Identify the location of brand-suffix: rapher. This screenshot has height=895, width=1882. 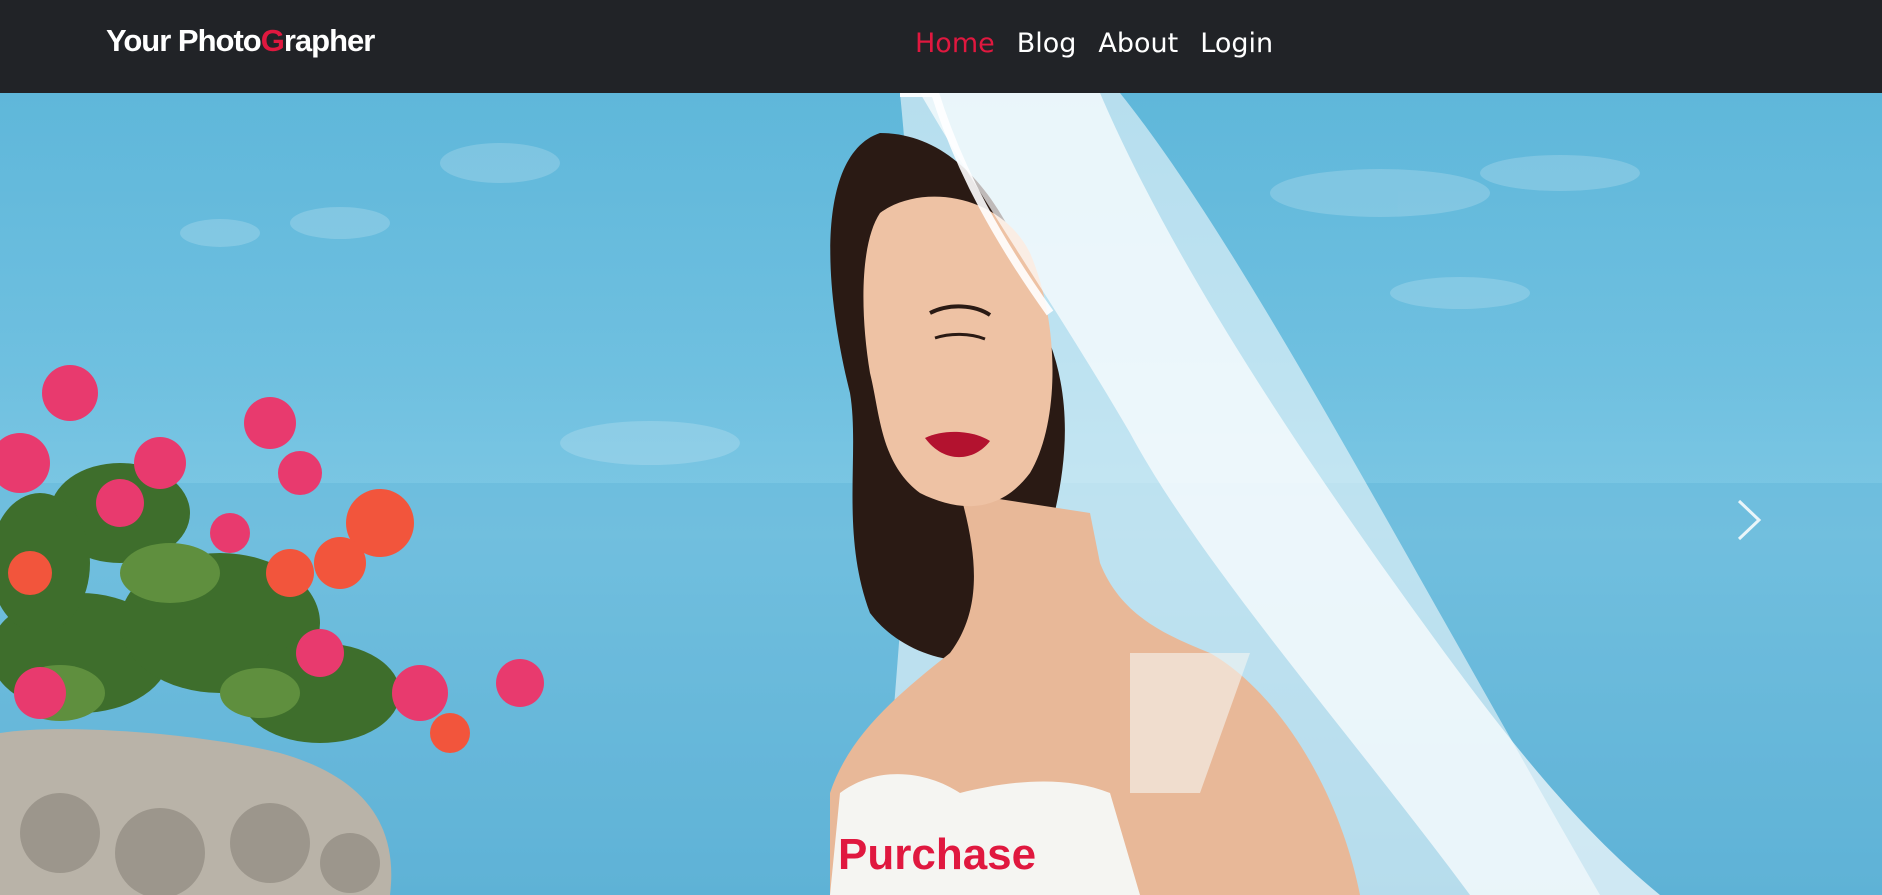
(329, 40).